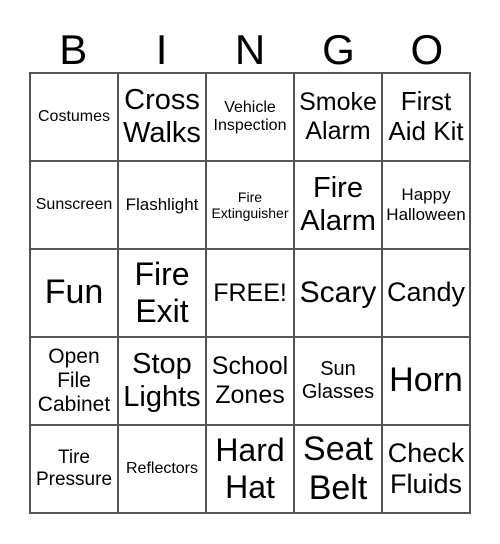 The image size is (500, 544). Describe the element at coordinates (250, 469) in the screenshot. I see `bingo-cell: Hard Hat` at that location.